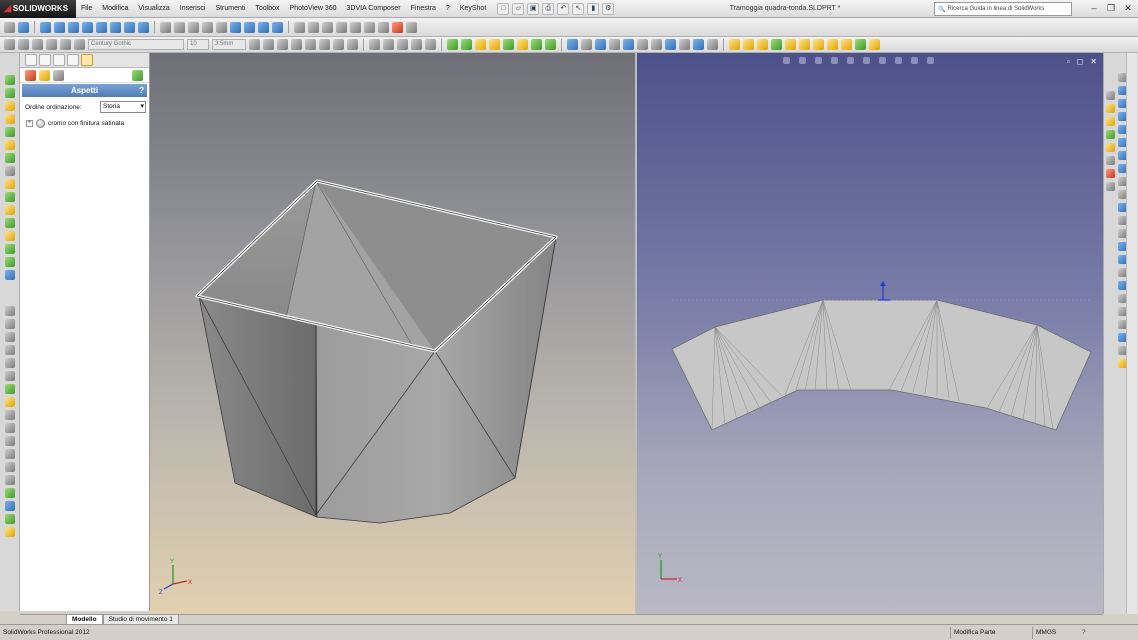 This screenshot has height=640, width=1138. Describe the element at coordinates (548, 8) in the screenshot. I see `print-icon: ⎙` at that location.